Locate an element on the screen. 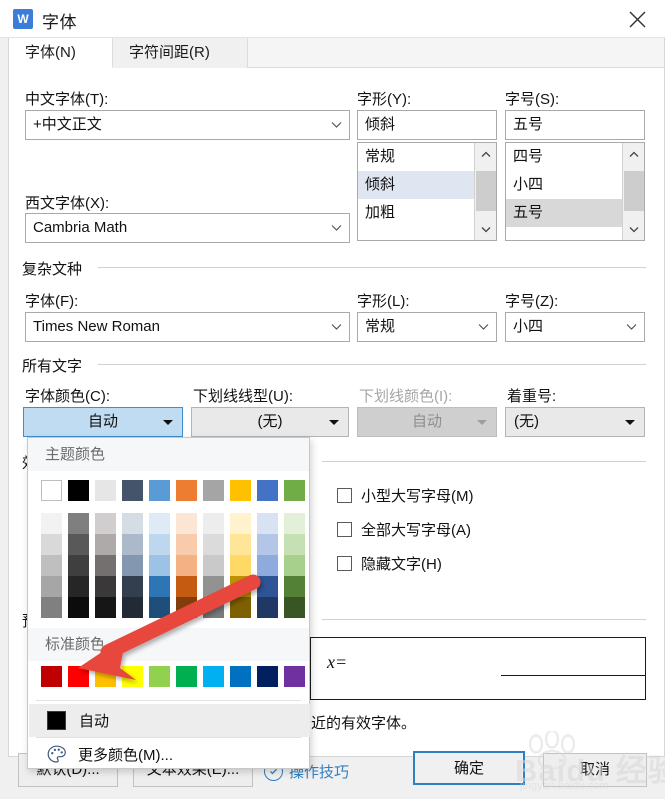 This screenshot has width=665, height=799. font-style-scrollbar is located at coordinates (485, 191).